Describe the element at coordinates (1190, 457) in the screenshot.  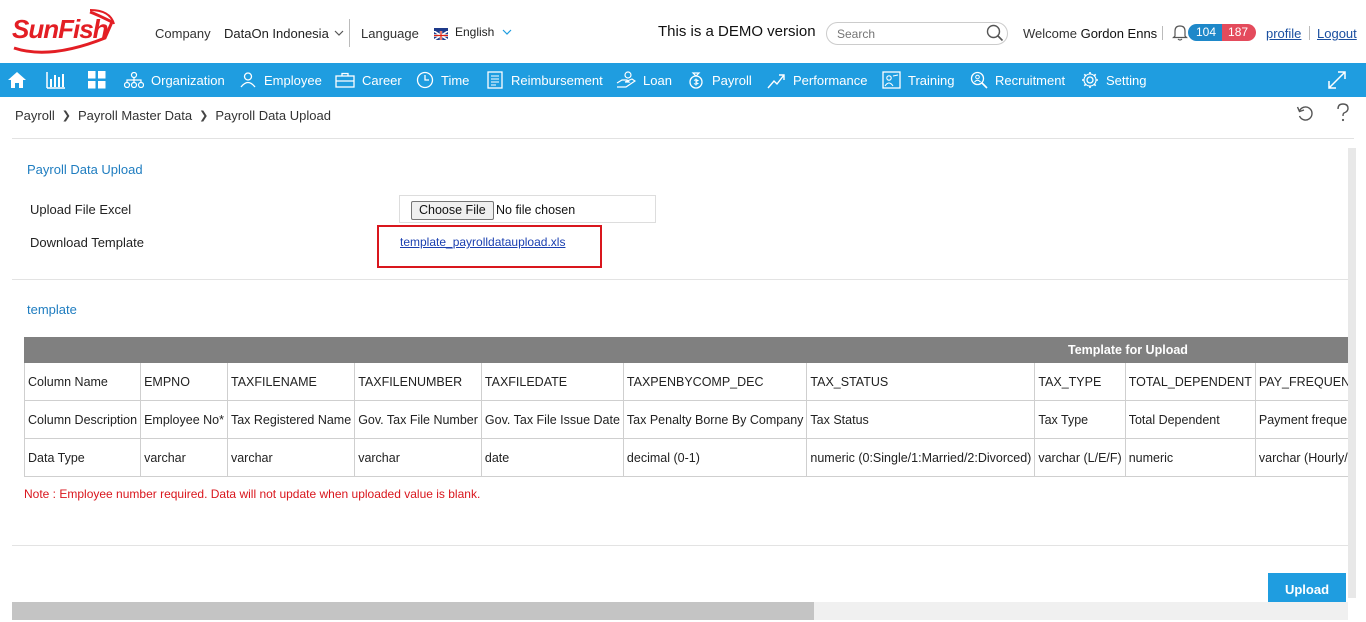
I see `table-cell: numeric` at that location.